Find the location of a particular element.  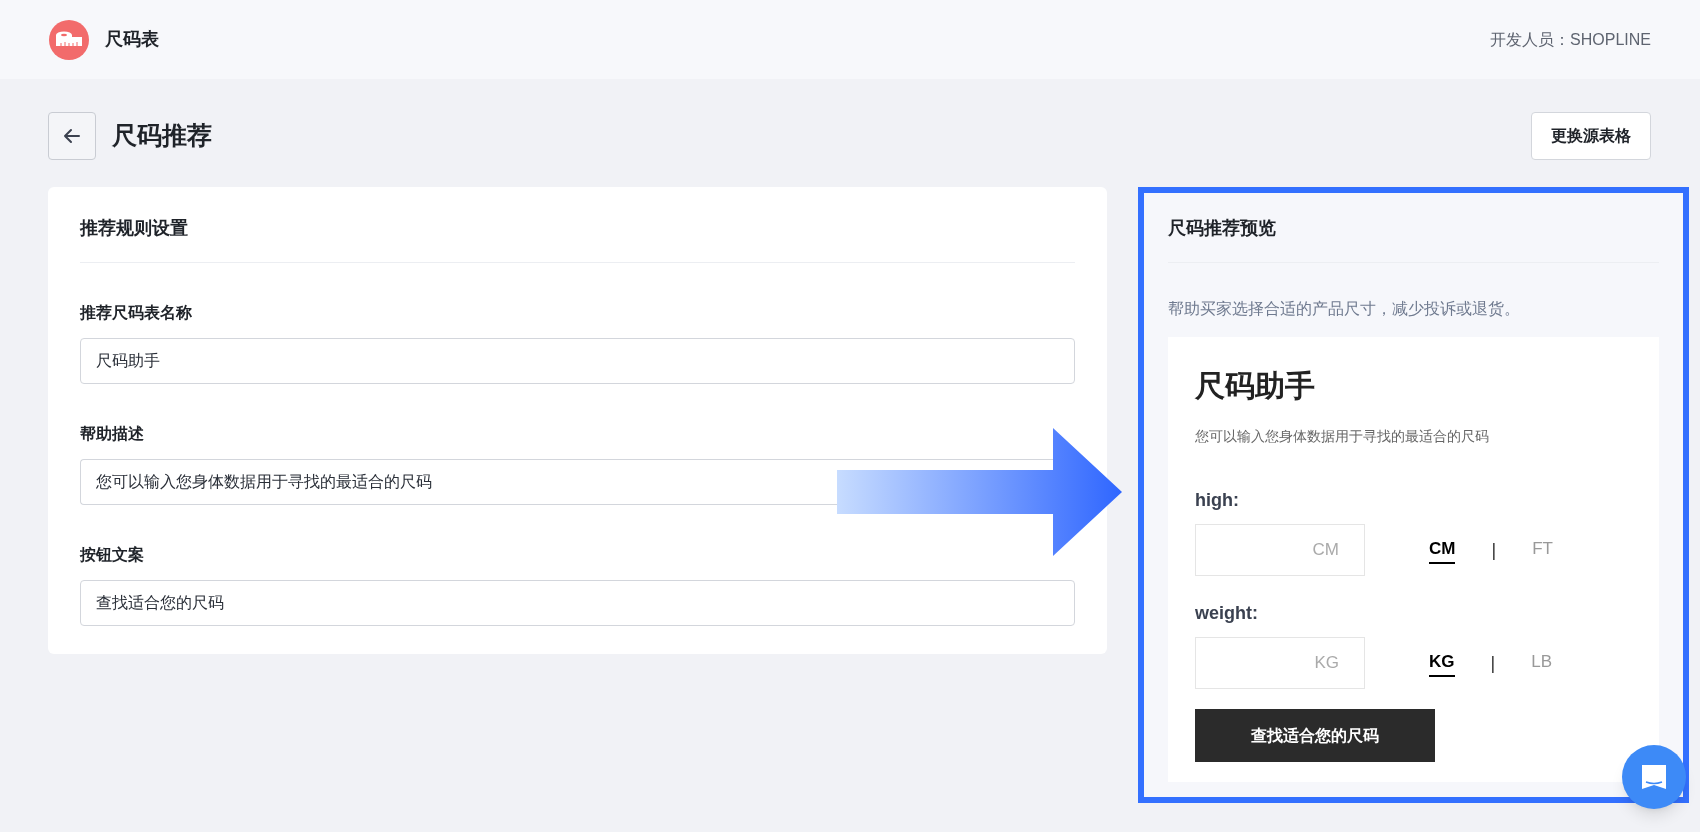

measure-label: weight: is located at coordinates (1227, 613).